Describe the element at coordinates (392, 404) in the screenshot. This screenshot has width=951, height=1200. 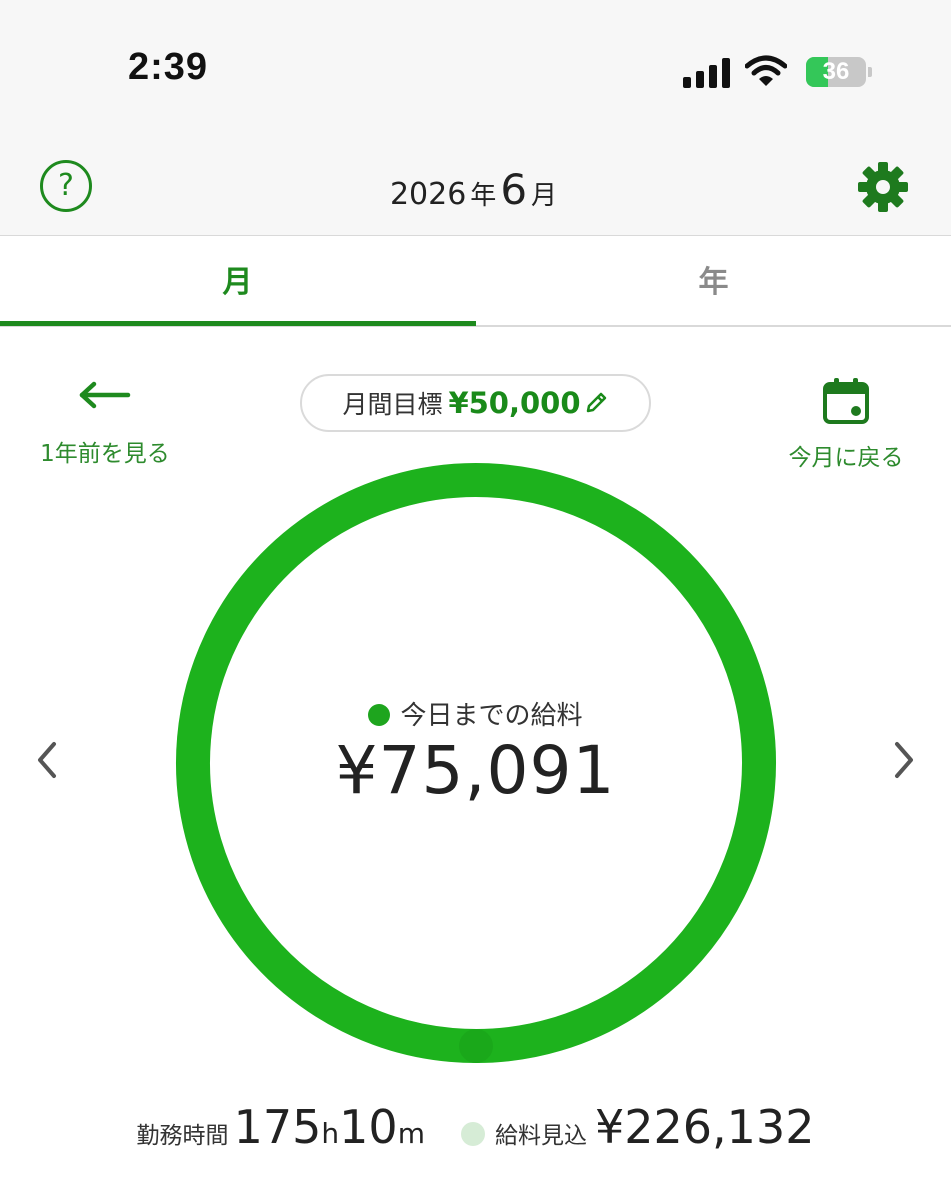
I see `goal-label: 月間目標` at that location.